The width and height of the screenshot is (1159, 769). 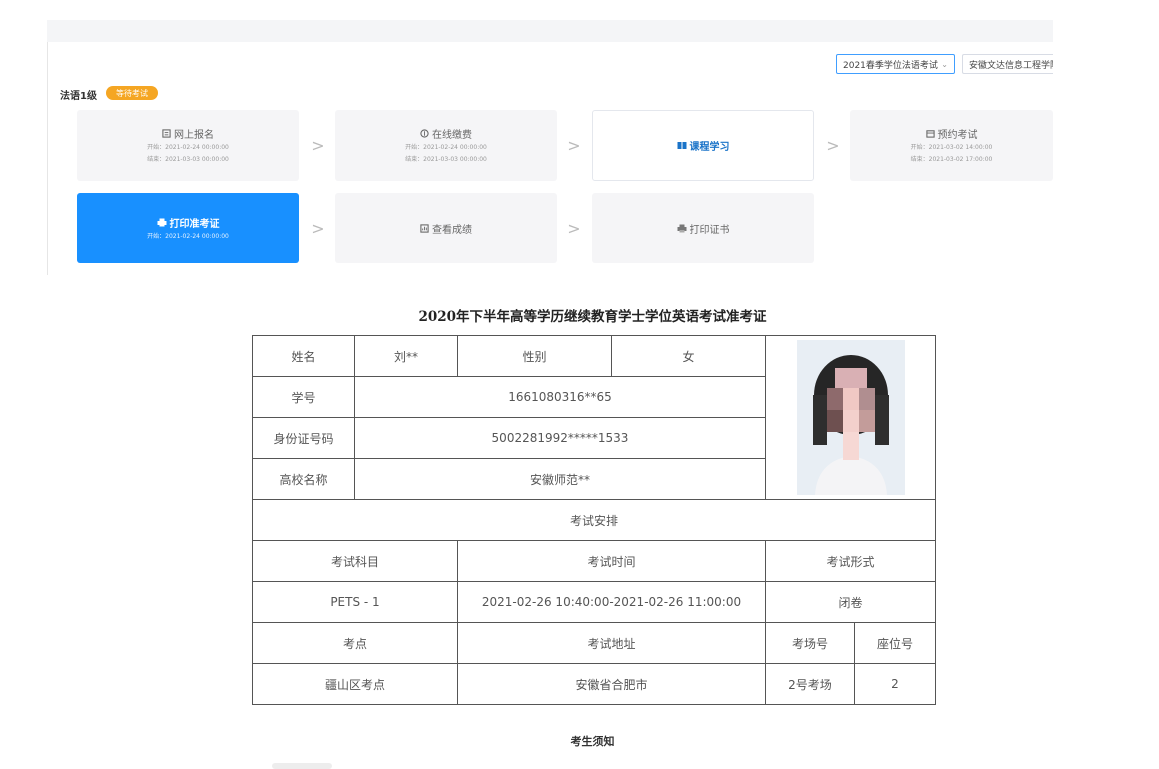 I want to click on photo-cell, so click(x=850, y=417).